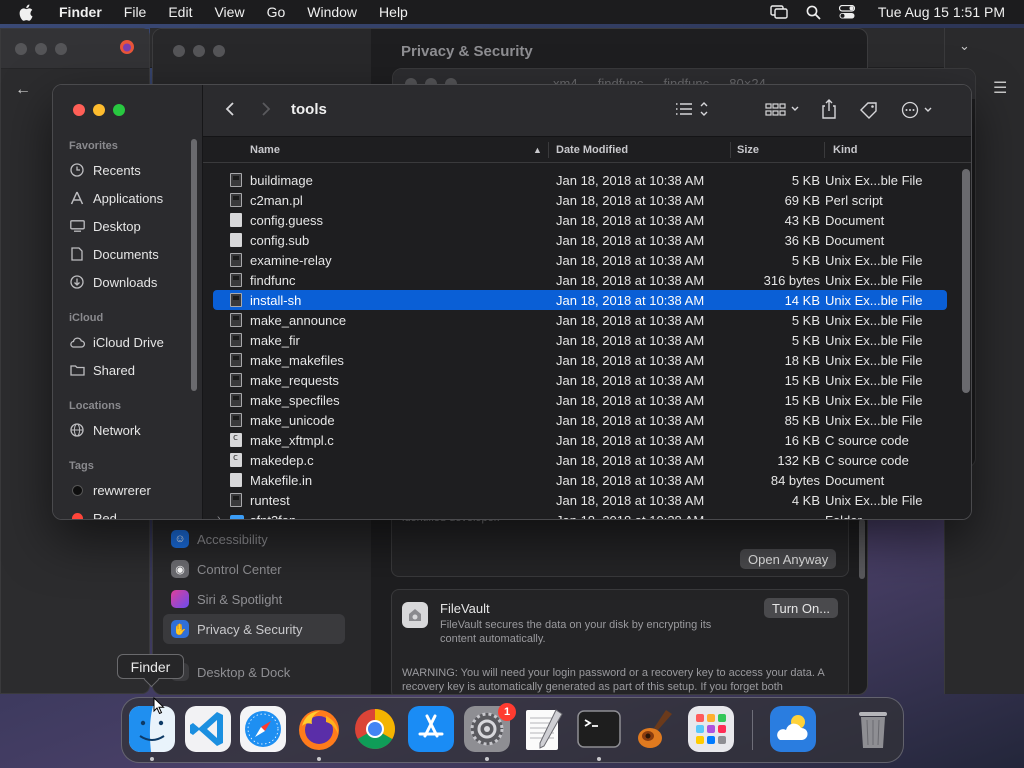 This screenshot has width=1024, height=768. I want to click on menu-go: Go, so click(276, 12).